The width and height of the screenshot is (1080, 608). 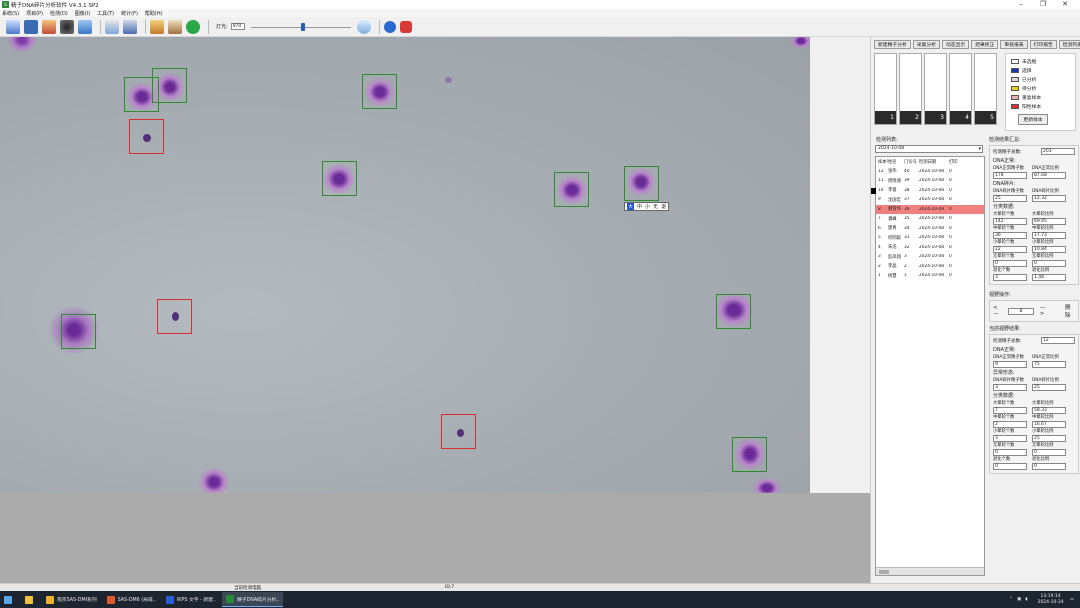 I want to click on class-option-small: 小, so click(x=647, y=206).